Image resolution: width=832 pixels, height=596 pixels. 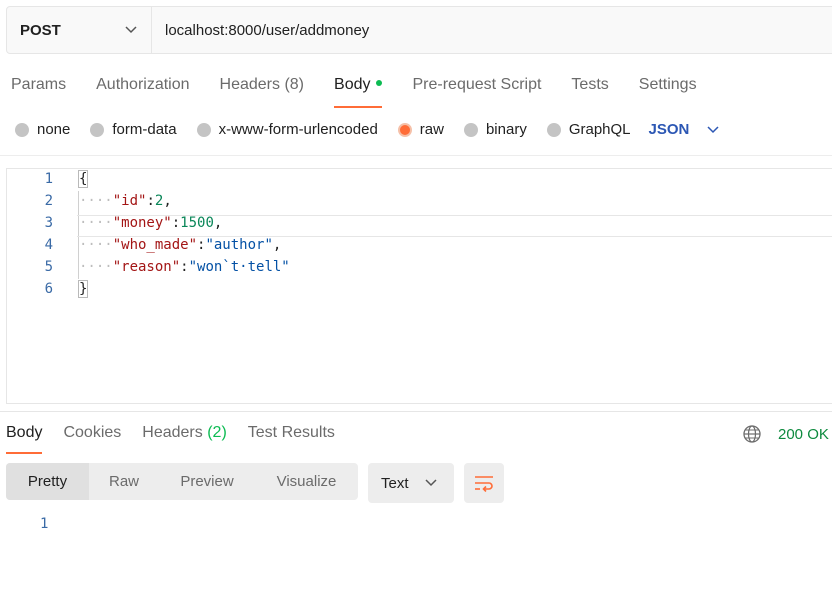 I want to click on code-text: }, so click(x=83, y=289).